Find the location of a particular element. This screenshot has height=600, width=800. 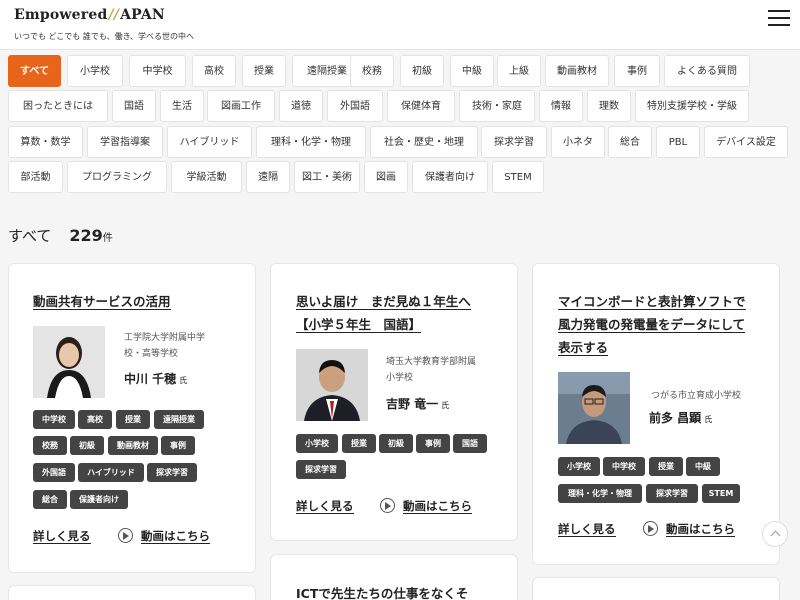

tag-badge: 外国語 is located at coordinates (54, 472).